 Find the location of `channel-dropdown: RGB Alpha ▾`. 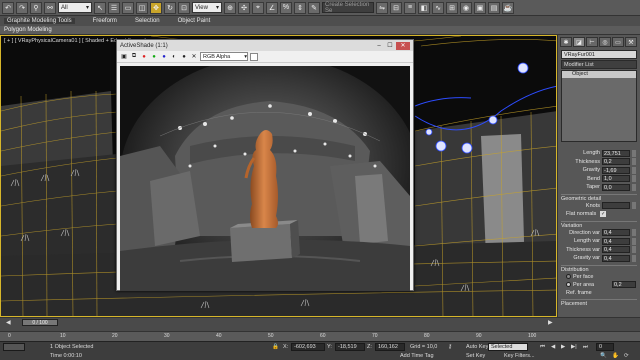

channel-dropdown: RGB Alpha ▾ is located at coordinates (224, 56).